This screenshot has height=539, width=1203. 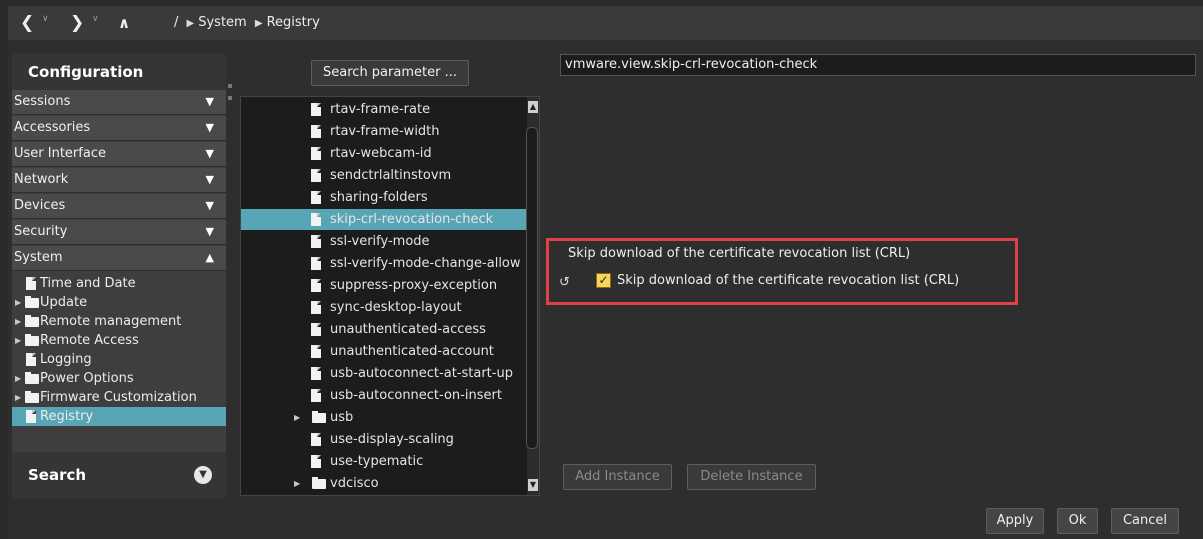 I want to click on sidebar-item-update: ▶ Update, so click(x=119, y=302).